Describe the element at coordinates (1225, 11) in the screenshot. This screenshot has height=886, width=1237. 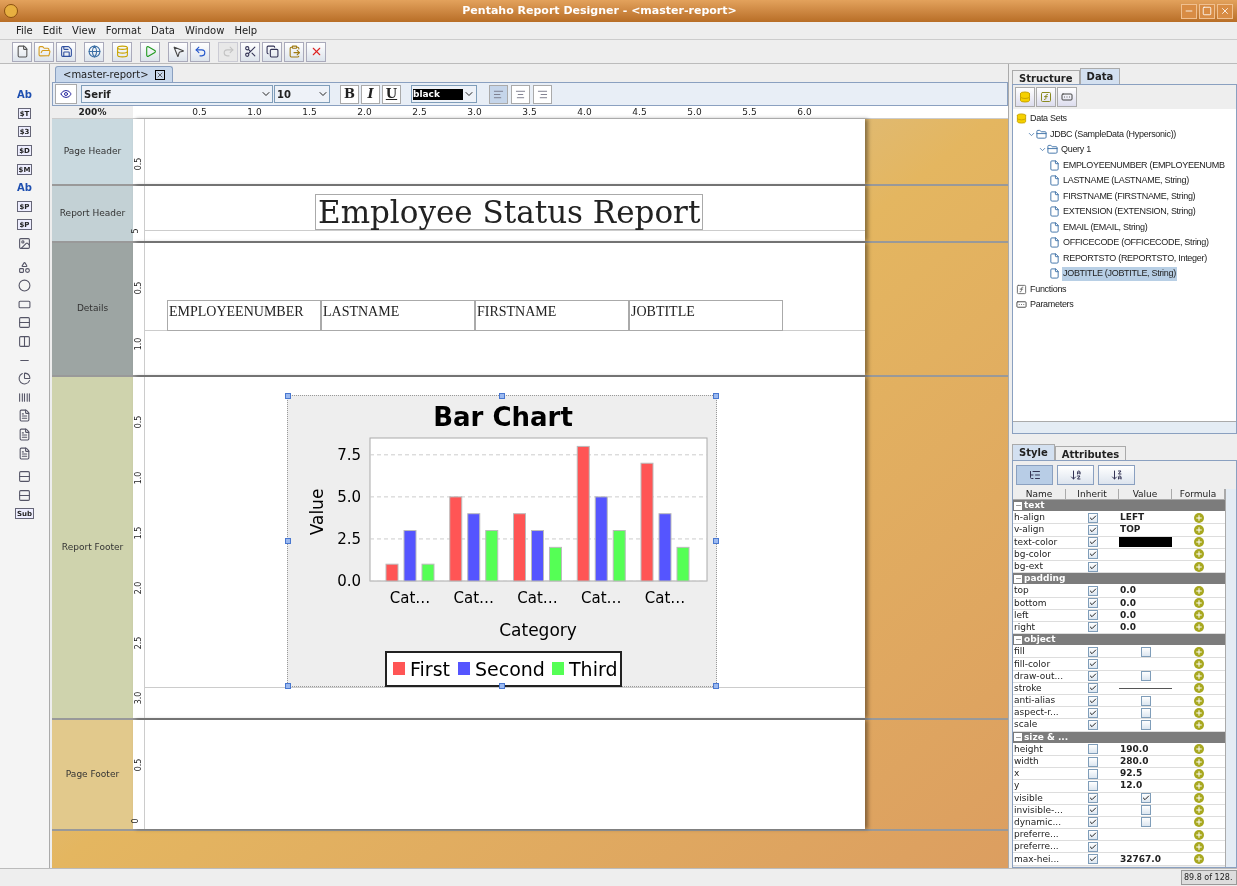
I see `close-button` at that location.